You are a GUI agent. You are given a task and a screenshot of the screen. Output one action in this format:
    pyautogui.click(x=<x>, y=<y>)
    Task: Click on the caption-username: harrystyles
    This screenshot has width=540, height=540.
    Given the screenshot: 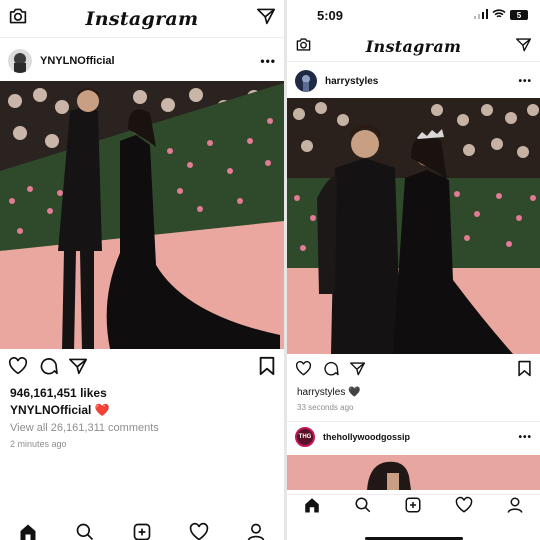 What is the action you would take?
    pyautogui.click(x=321, y=392)
    